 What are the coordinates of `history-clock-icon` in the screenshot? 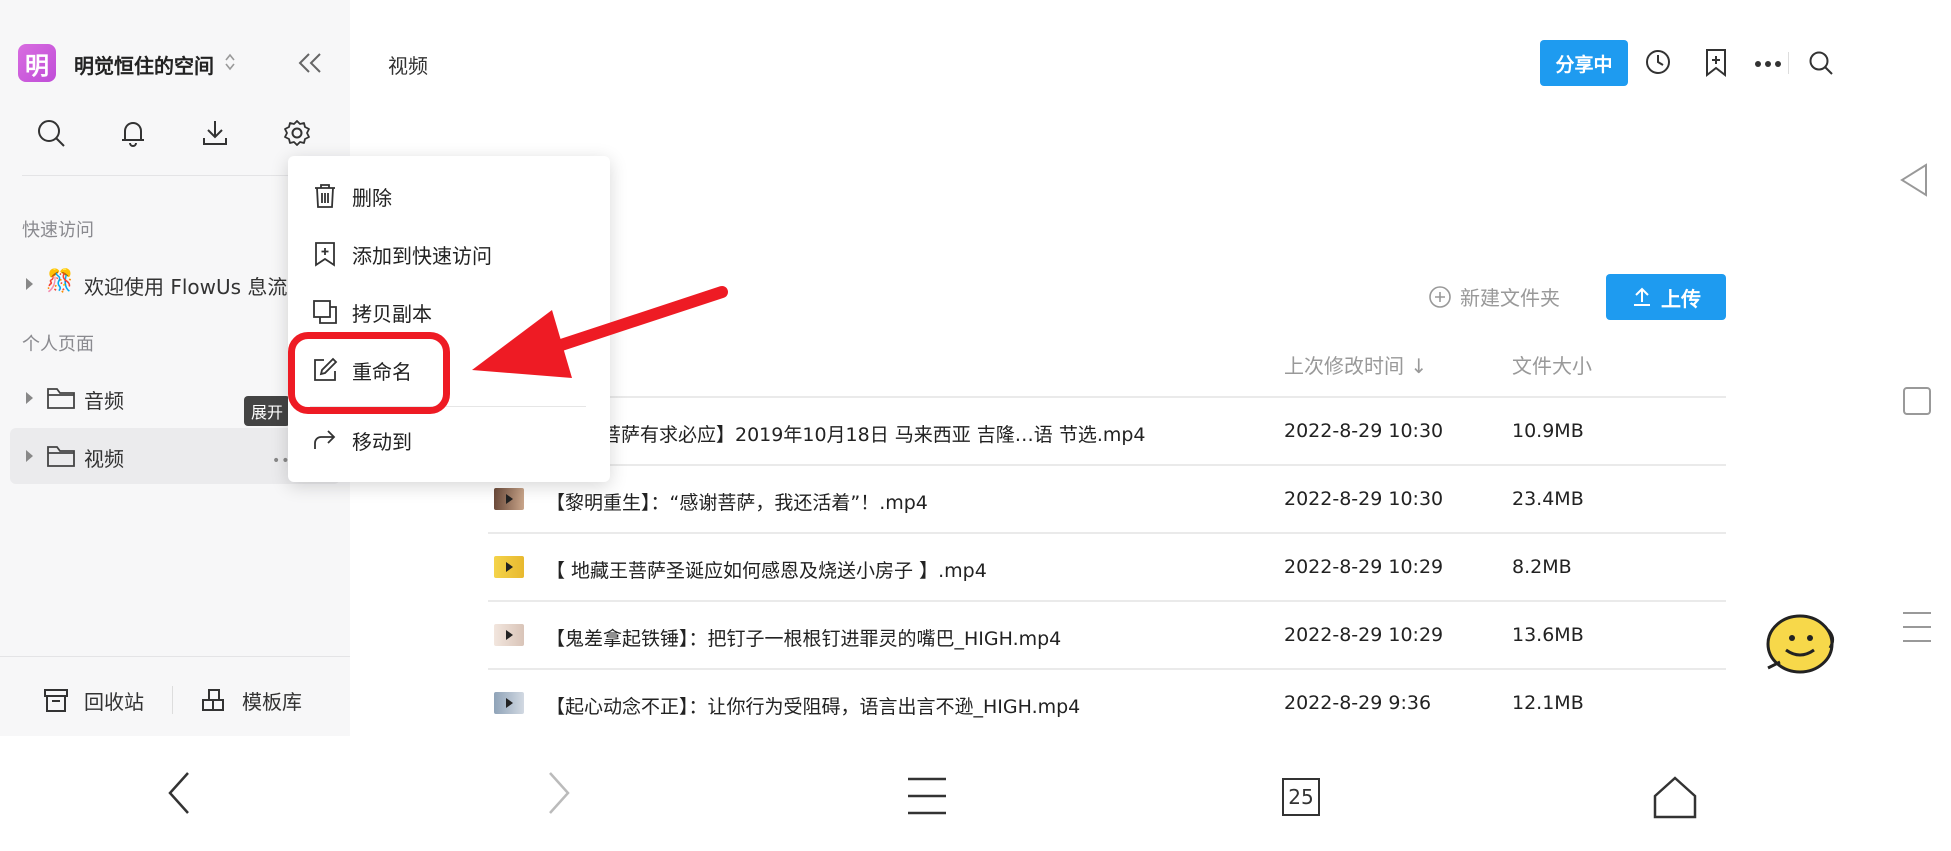 It's located at (1658, 62).